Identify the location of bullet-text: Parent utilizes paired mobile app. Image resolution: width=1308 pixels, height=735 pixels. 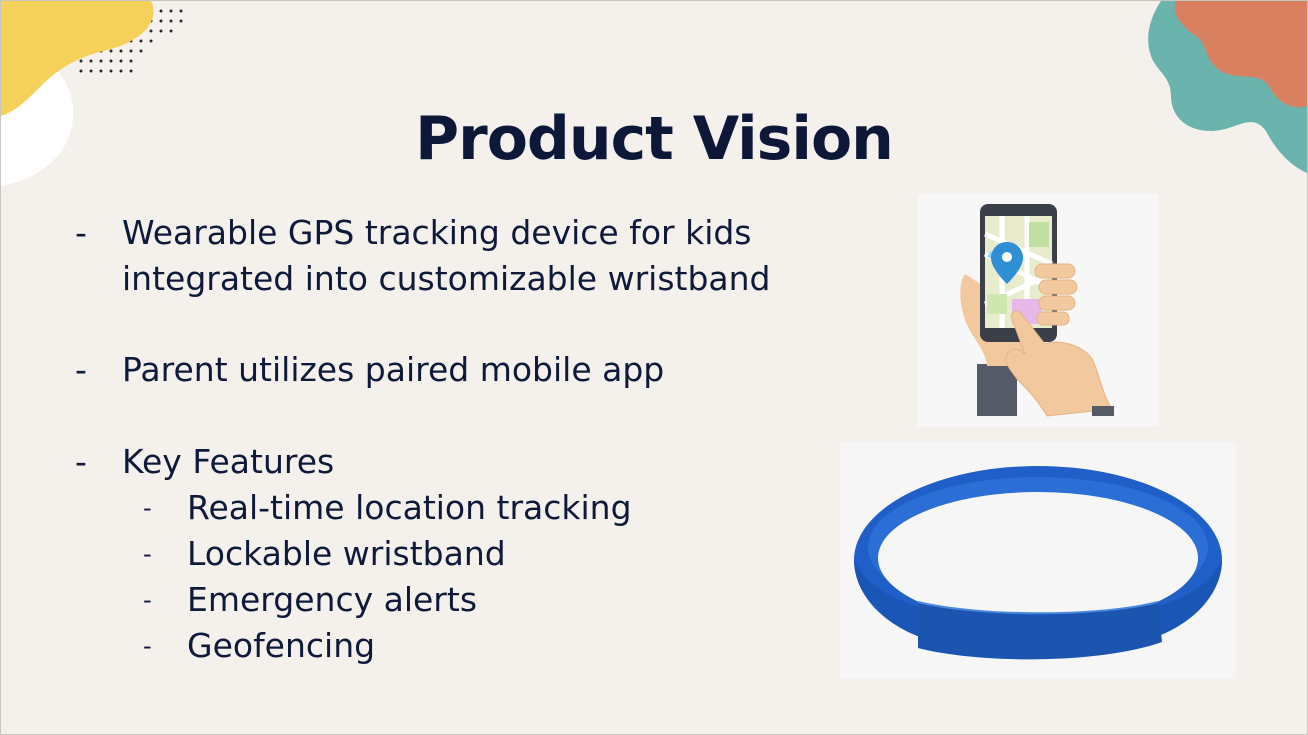
(393, 369).